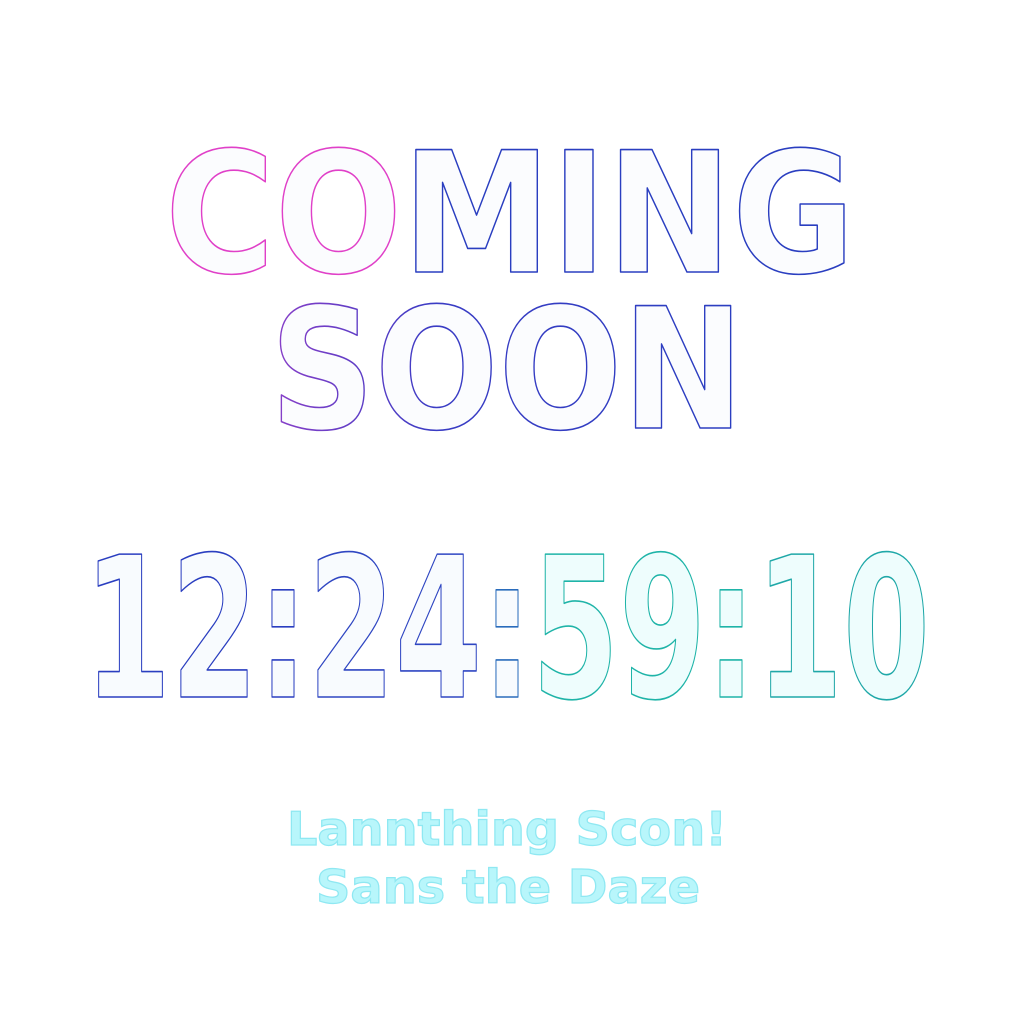  What do you see at coordinates (507, 370) in the screenshot?
I see `headline-line-2: SOON` at bounding box center [507, 370].